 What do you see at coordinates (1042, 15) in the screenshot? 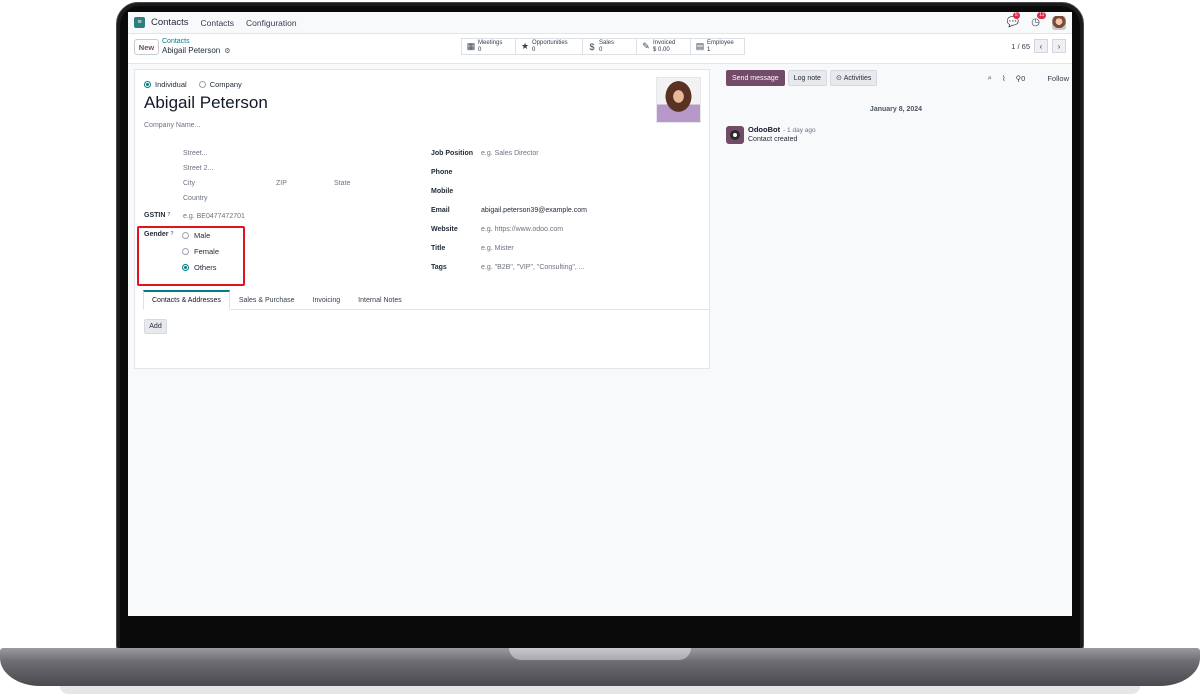
I see `activity-badge: 11` at bounding box center [1042, 15].